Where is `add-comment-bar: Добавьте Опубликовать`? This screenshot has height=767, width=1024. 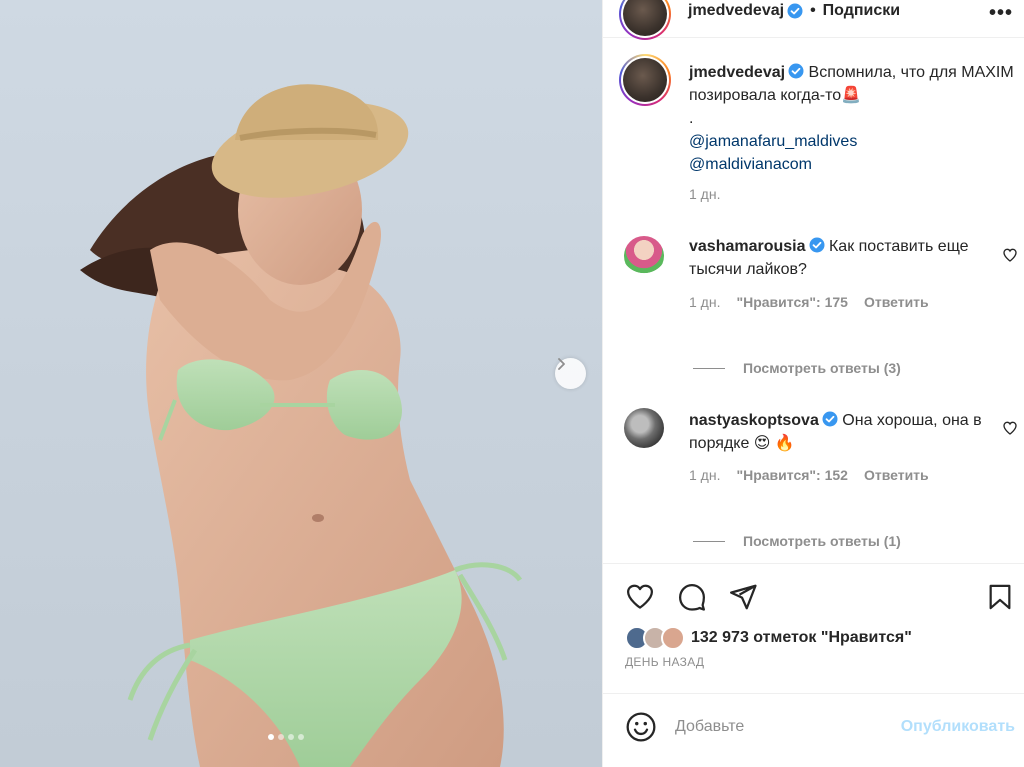 add-comment-bar: Добавьте Опубликовать is located at coordinates (813, 730).